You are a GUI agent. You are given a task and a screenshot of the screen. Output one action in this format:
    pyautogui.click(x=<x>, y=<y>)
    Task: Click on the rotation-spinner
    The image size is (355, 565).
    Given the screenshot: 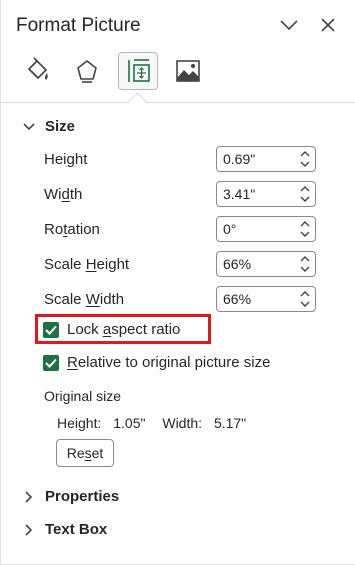 What is the action you would take?
    pyautogui.click(x=266, y=229)
    